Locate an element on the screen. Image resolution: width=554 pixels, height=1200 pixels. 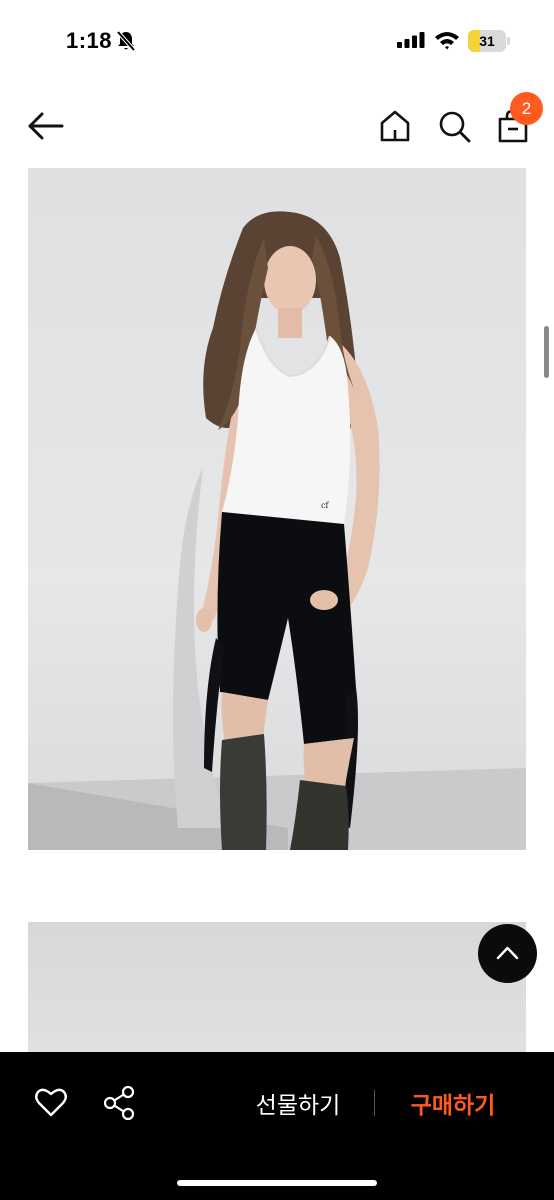
scroll-to-top-button is located at coordinates (507, 953).